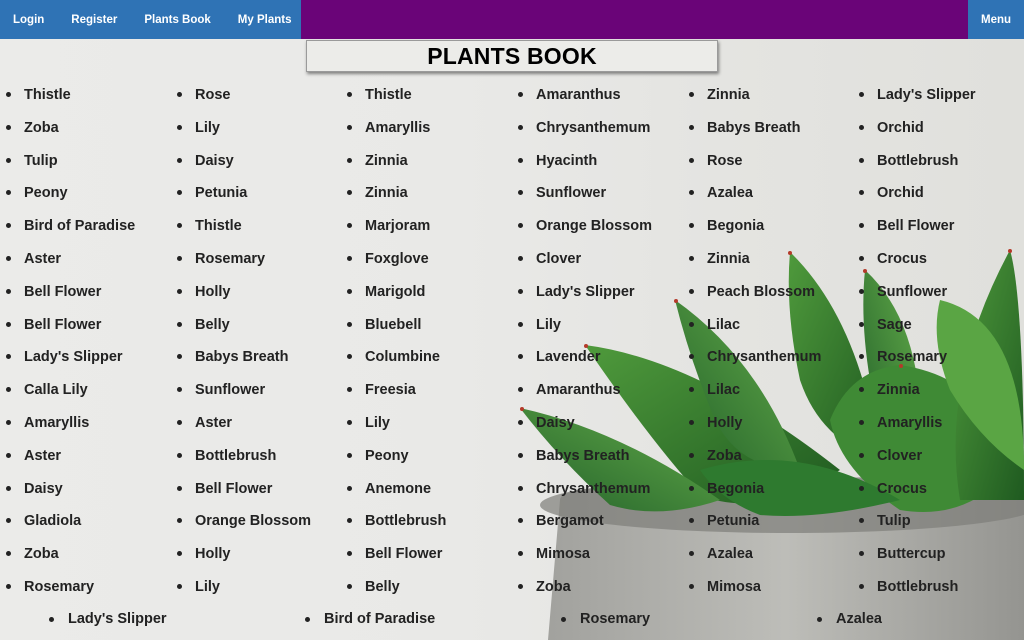 This screenshot has height=640, width=1024. What do you see at coordinates (28, 20) in the screenshot?
I see `login-link: Login` at bounding box center [28, 20].